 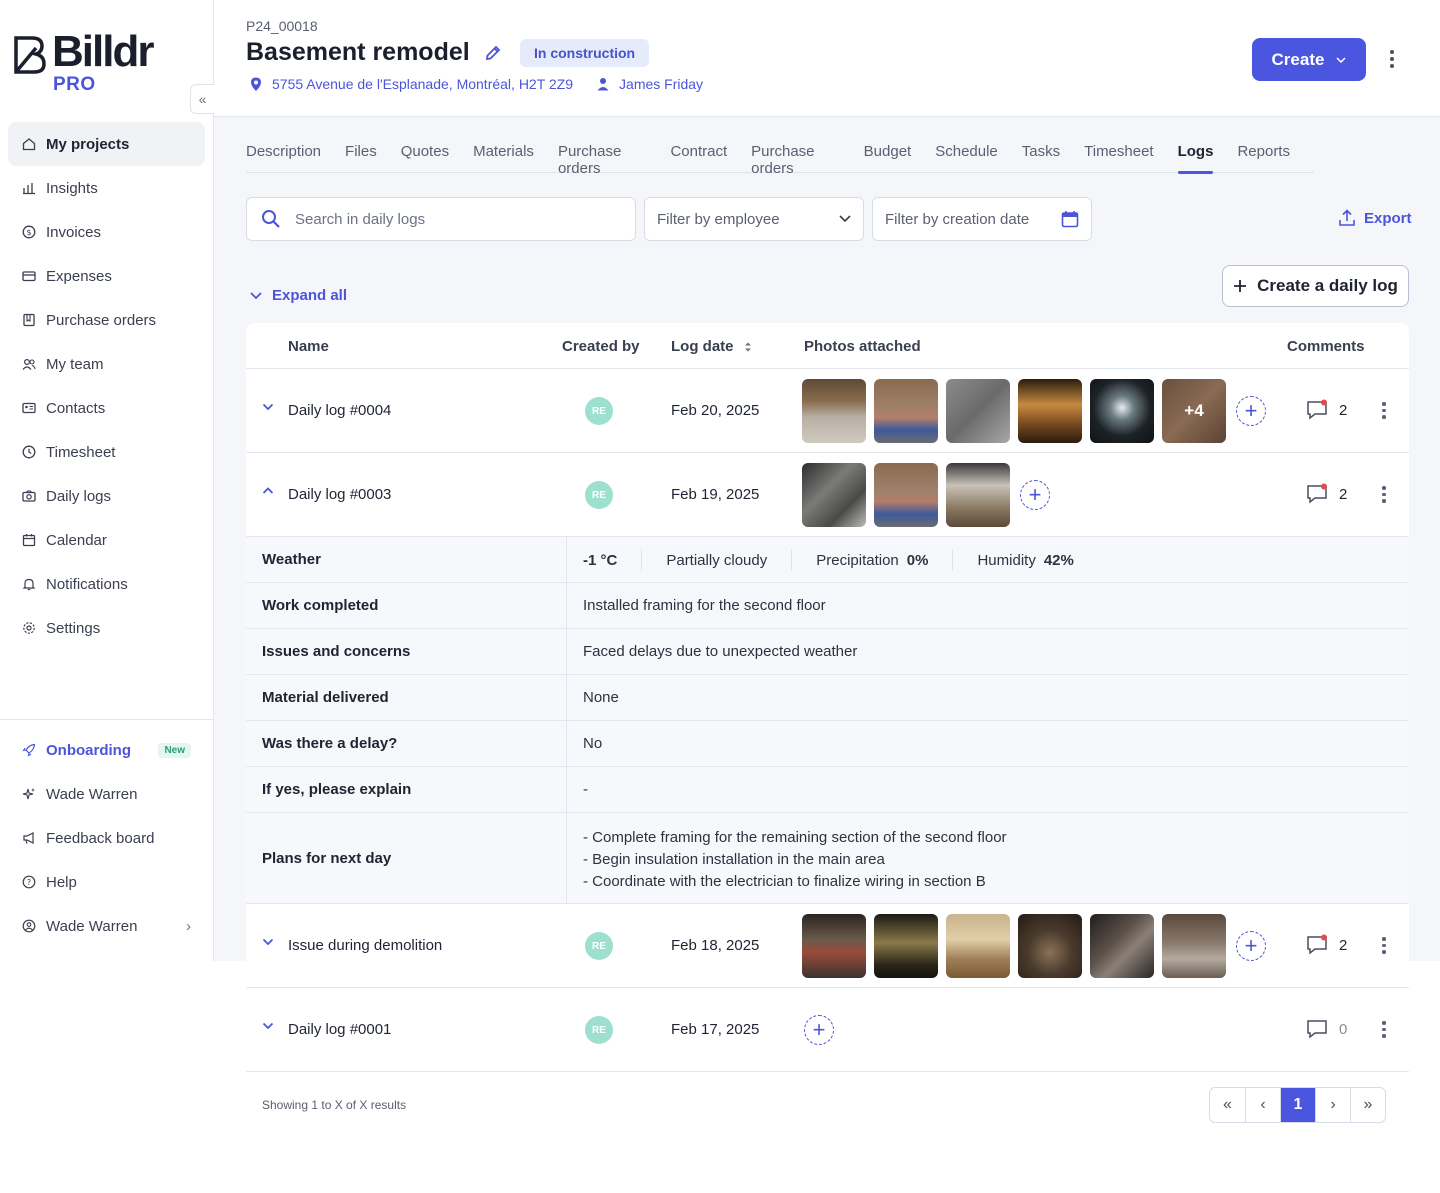 I want to click on expand-all-button: Expand all, so click(x=298, y=295).